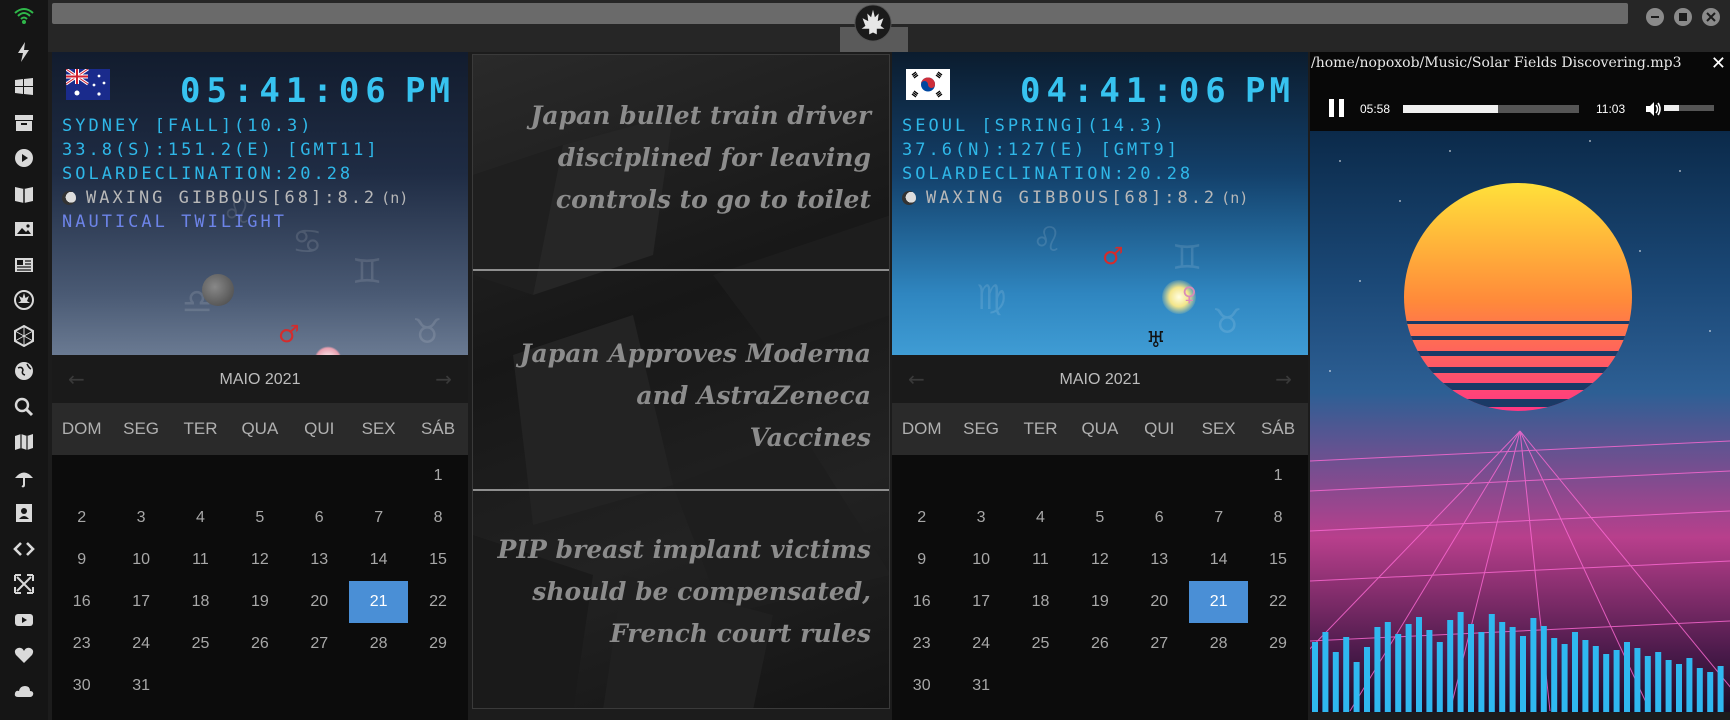  I want to click on code-icon, so click(24, 549).